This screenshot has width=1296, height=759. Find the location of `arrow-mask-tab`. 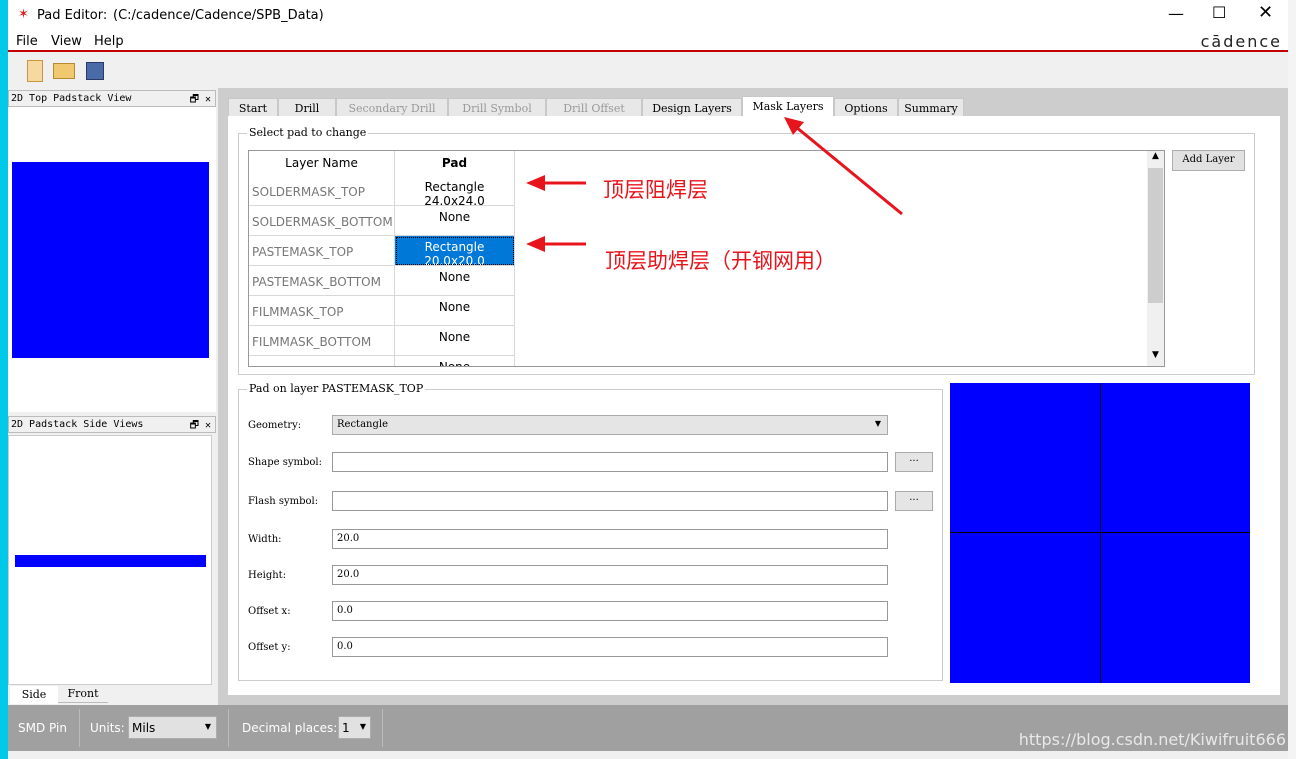

arrow-mask-tab is located at coordinates (849, 170).